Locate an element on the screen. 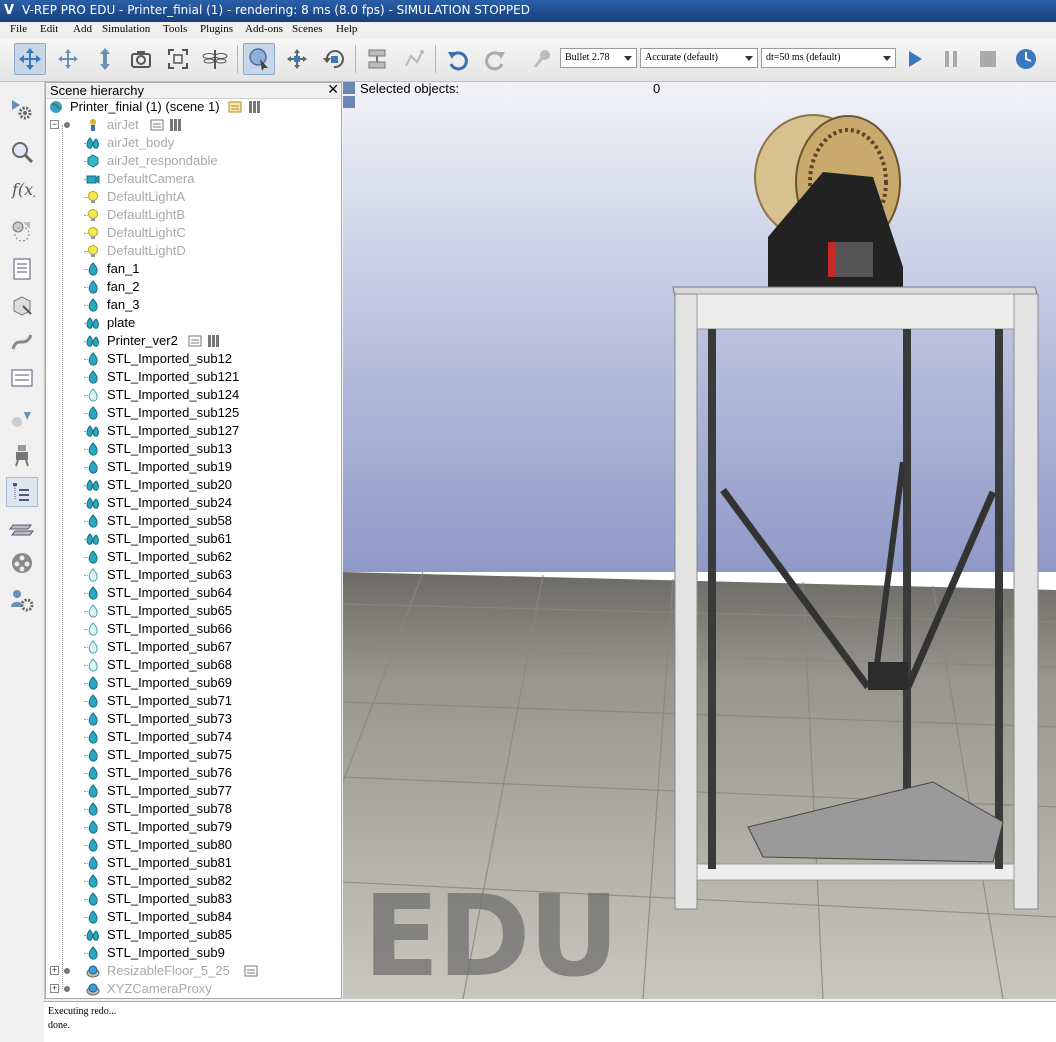 Image resolution: width=1056 pixels, height=1042 pixels. redo-button is located at coordinates (495, 59).